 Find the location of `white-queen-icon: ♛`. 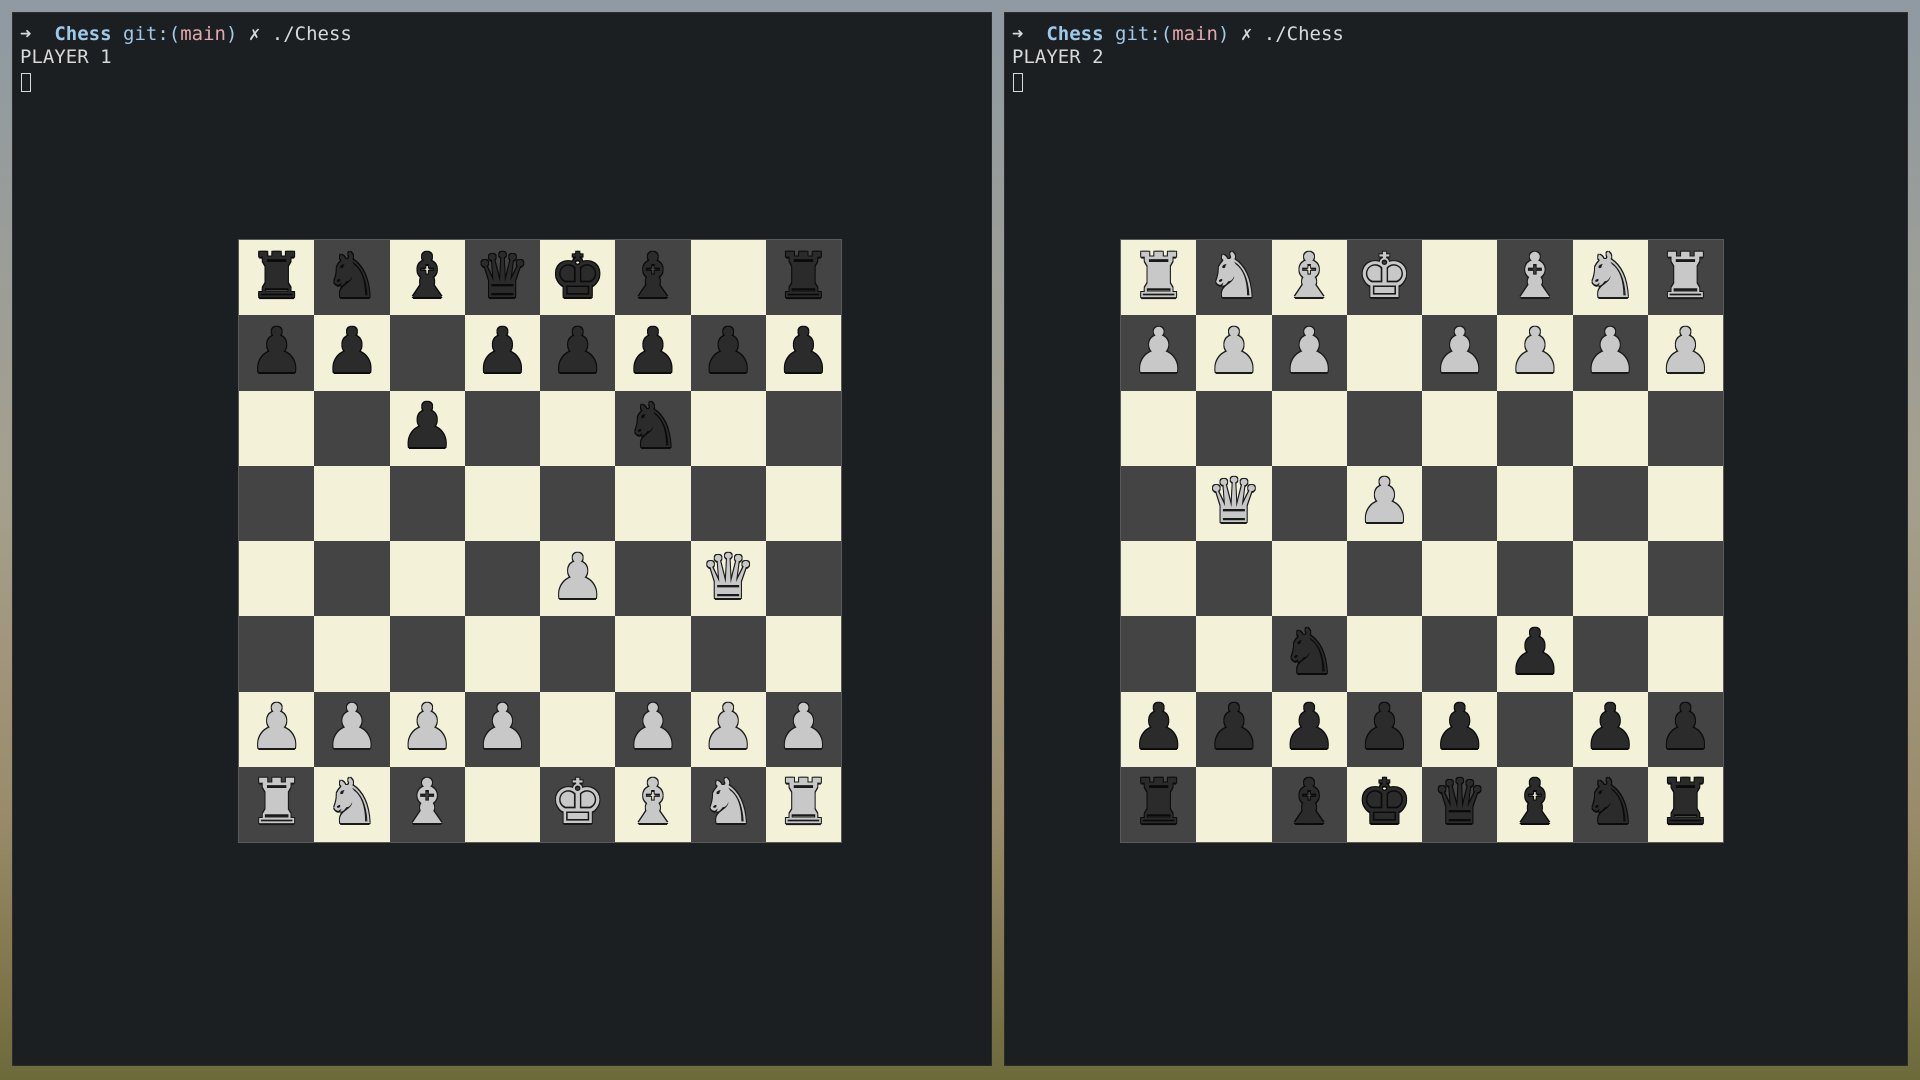

white-queen-icon: ♛ is located at coordinates (1234, 501).